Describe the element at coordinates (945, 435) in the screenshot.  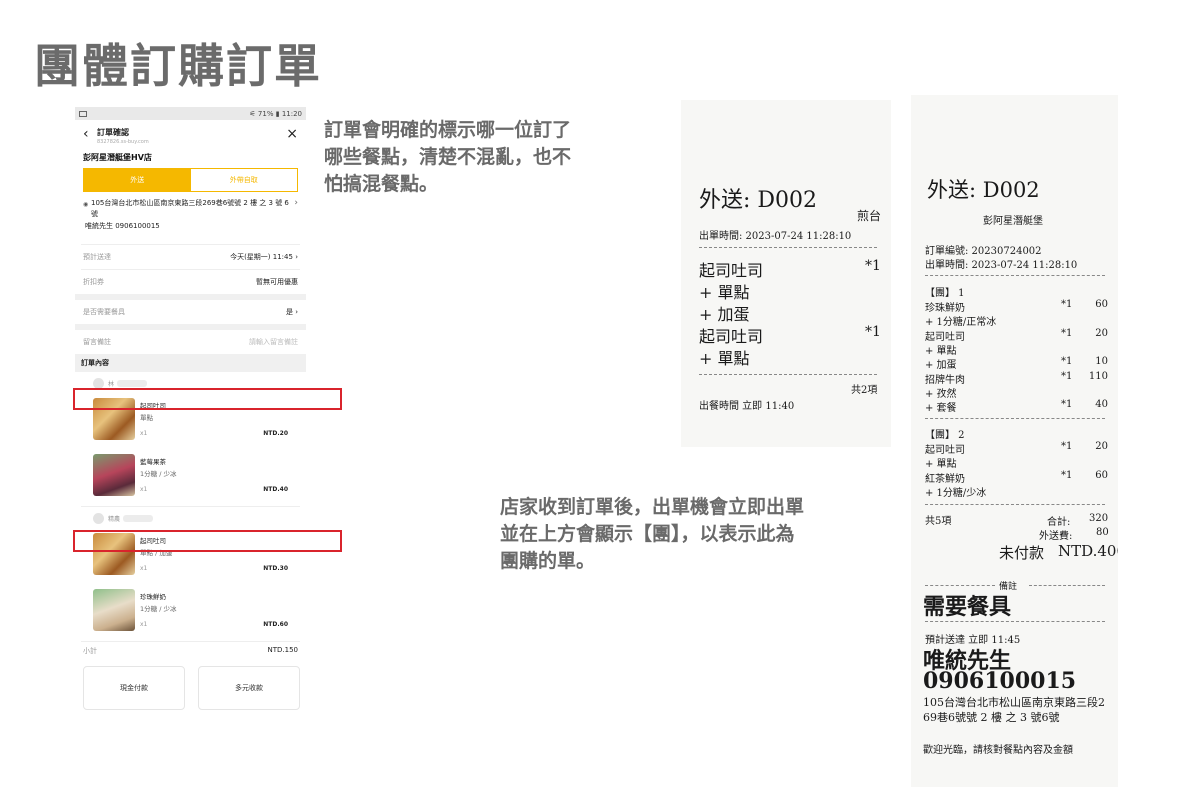
I see `group-label: 【團】 2` at that location.